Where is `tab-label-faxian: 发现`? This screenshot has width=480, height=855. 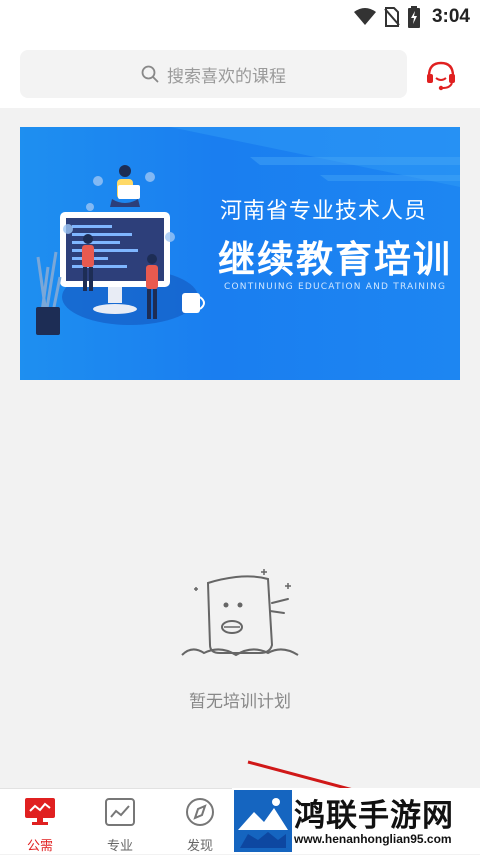
tab-label-faxian: 发现 is located at coordinates (199, 846).